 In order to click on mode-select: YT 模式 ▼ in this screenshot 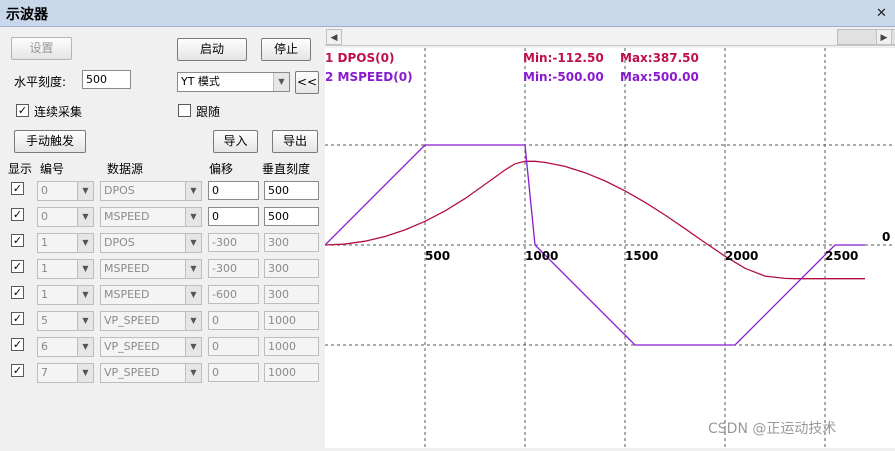, I will do `click(233, 82)`.